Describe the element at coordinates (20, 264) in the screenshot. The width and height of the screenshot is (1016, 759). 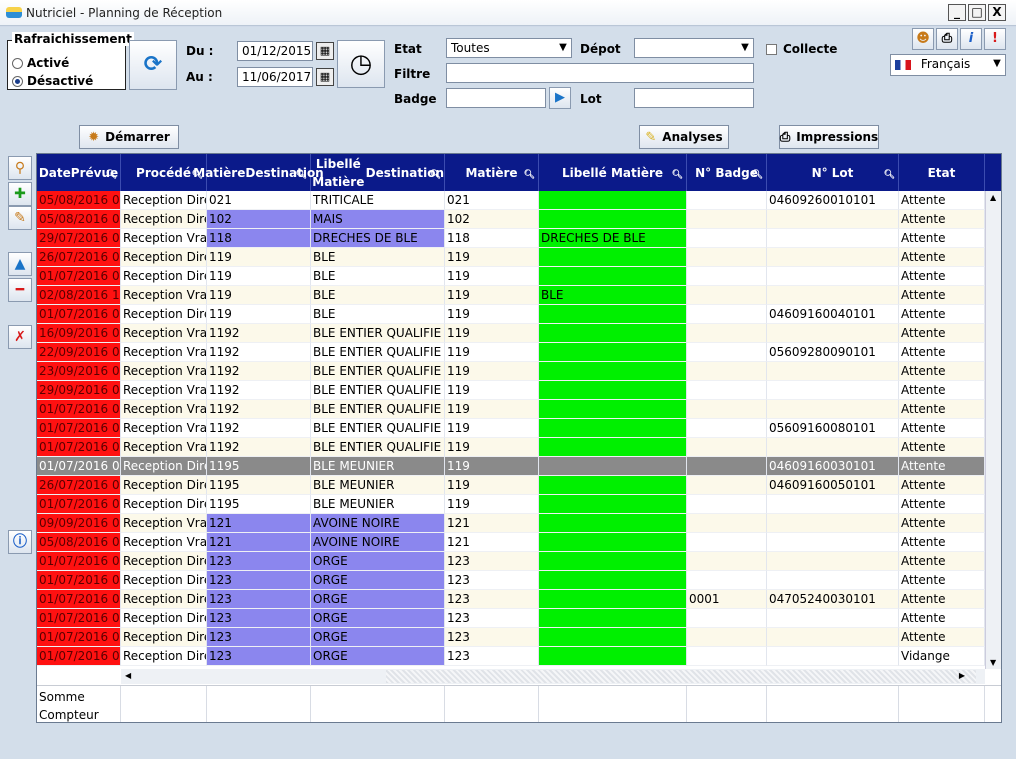
I see `move-up-button: ▲` at that location.